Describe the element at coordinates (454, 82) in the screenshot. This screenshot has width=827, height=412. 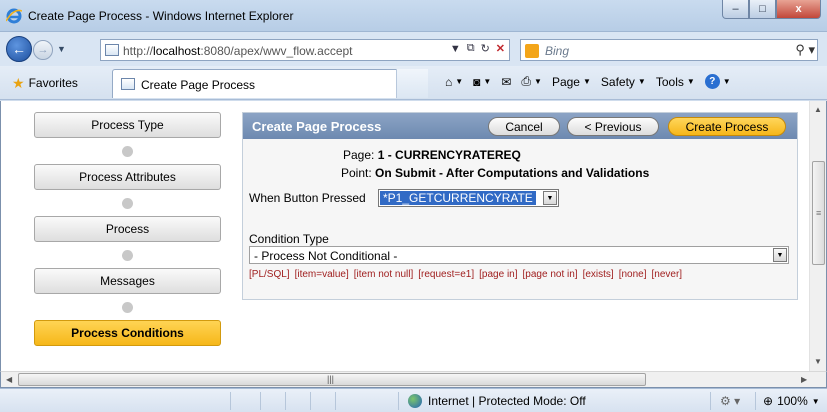
I see `home-button: ⌂ ▼` at that location.